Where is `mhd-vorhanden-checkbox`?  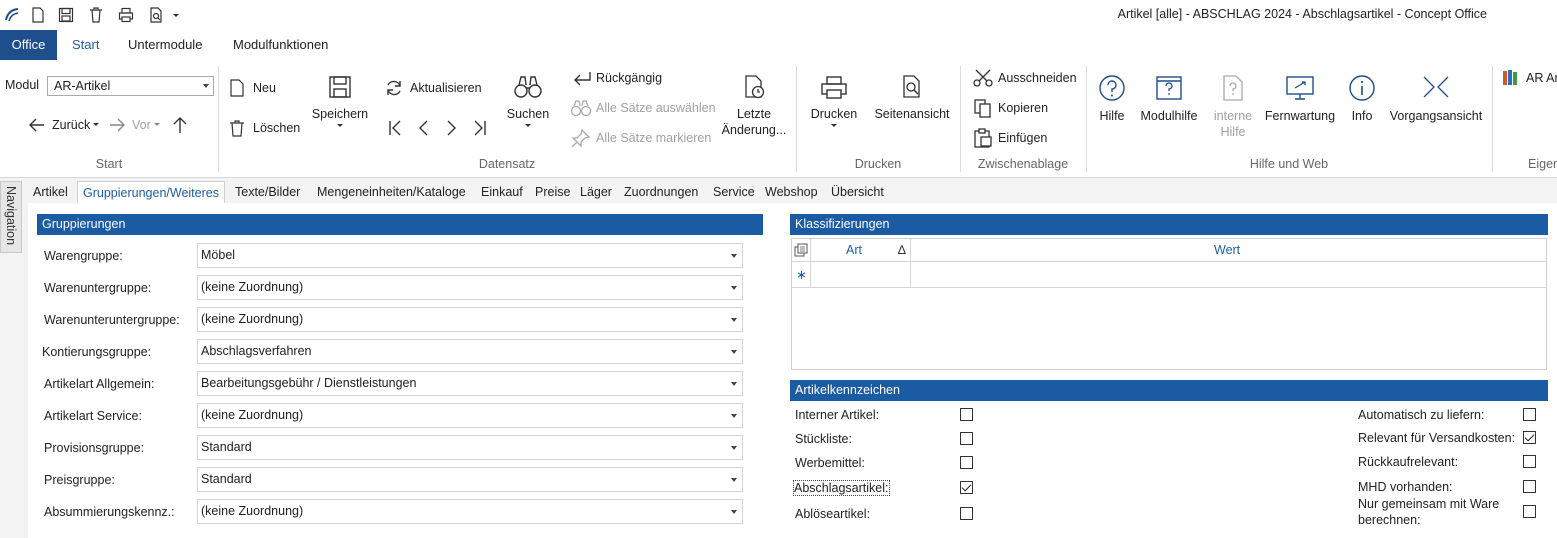
mhd-vorhanden-checkbox is located at coordinates (1529, 486).